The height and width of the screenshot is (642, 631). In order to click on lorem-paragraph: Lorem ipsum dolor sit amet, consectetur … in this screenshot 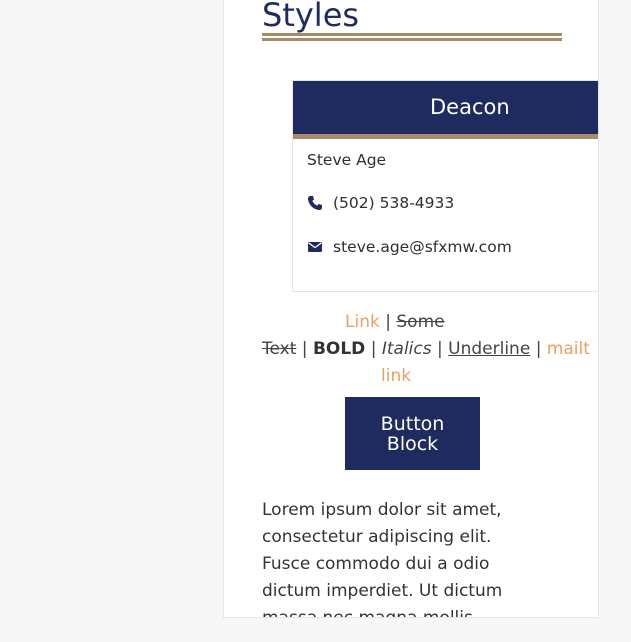, I will do `click(412, 557)`.